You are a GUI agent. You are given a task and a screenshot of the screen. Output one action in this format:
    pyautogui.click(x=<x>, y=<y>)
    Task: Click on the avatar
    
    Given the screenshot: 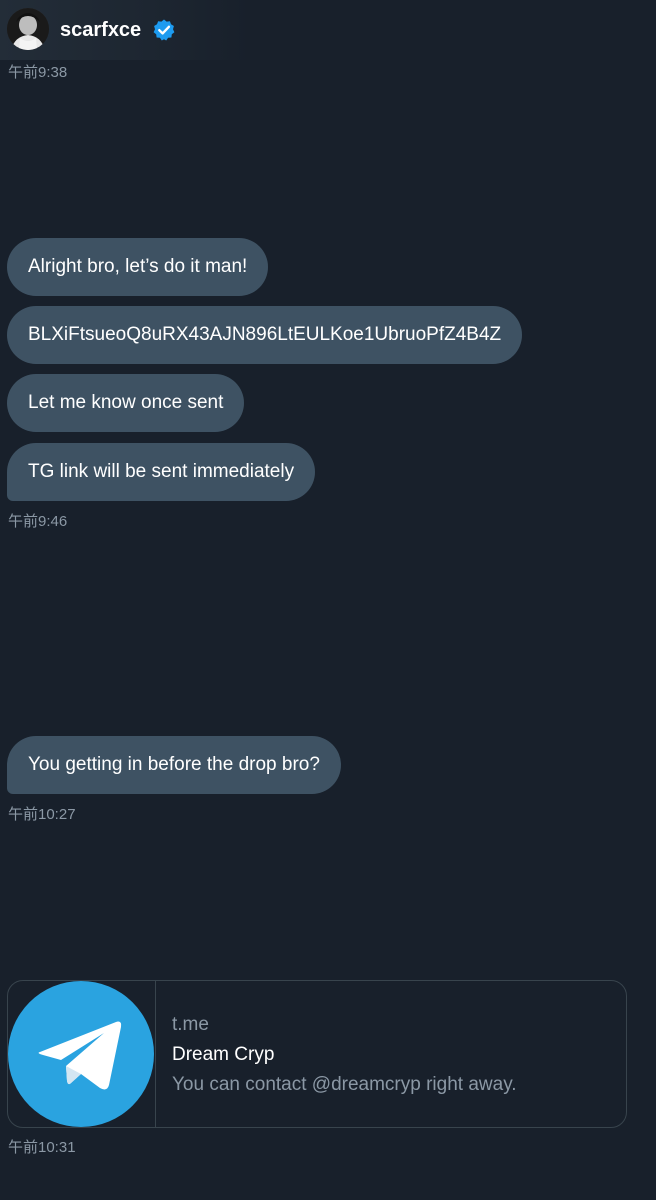 What is the action you would take?
    pyautogui.click(x=28, y=29)
    